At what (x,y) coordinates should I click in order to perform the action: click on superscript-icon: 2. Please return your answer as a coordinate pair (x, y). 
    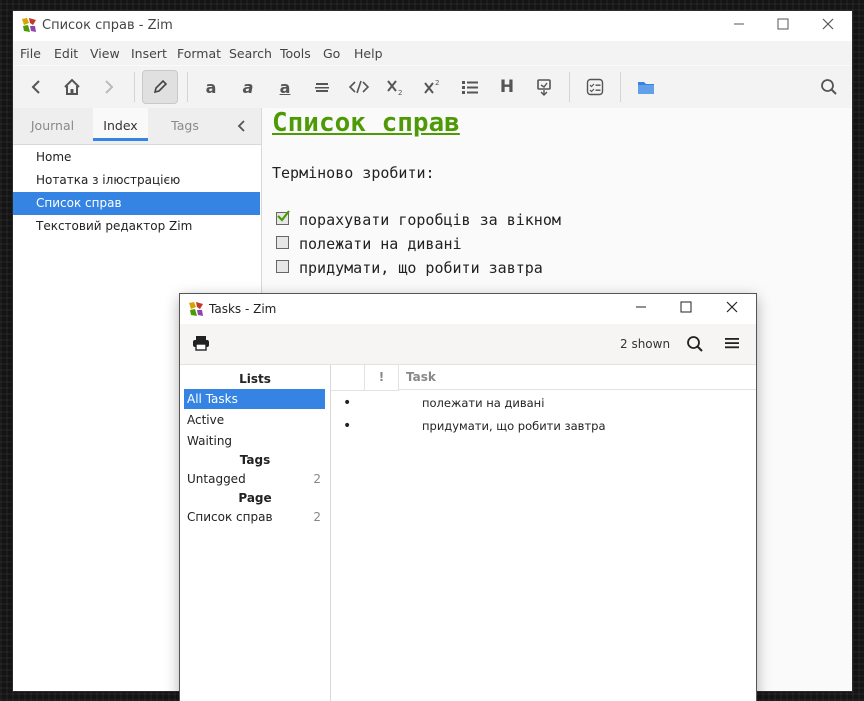
    Looking at the image, I should click on (433, 87).